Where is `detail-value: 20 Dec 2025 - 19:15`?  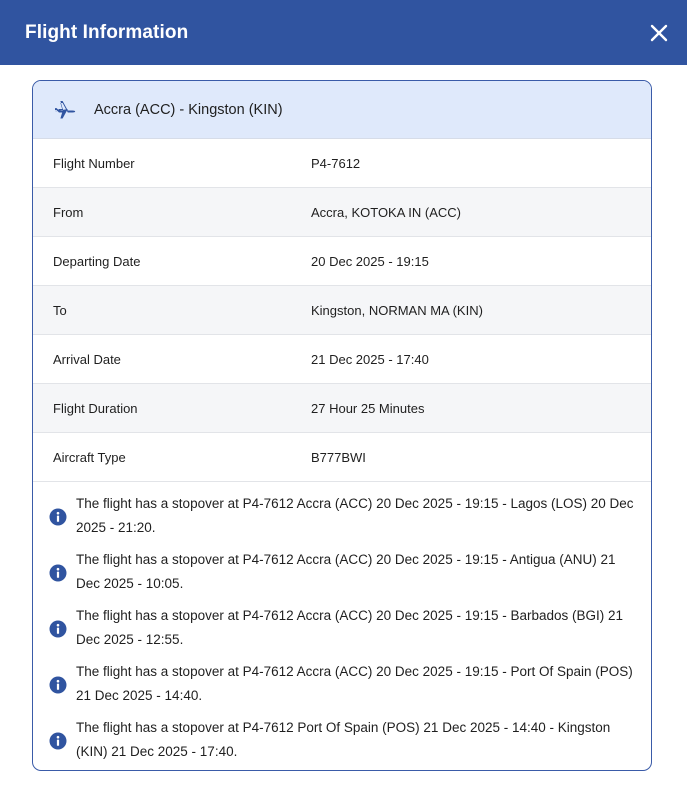
detail-value: 20 Dec 2025 - 19:15 is located at coordinates (370, 261).